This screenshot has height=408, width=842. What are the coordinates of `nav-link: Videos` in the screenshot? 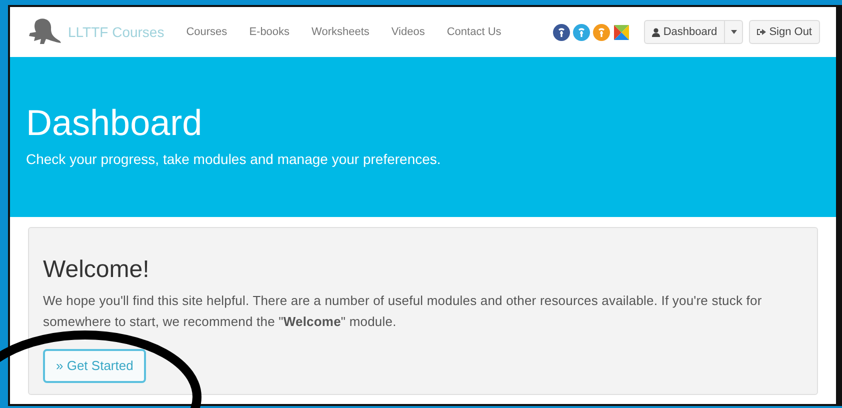 It's located at (408, 32).